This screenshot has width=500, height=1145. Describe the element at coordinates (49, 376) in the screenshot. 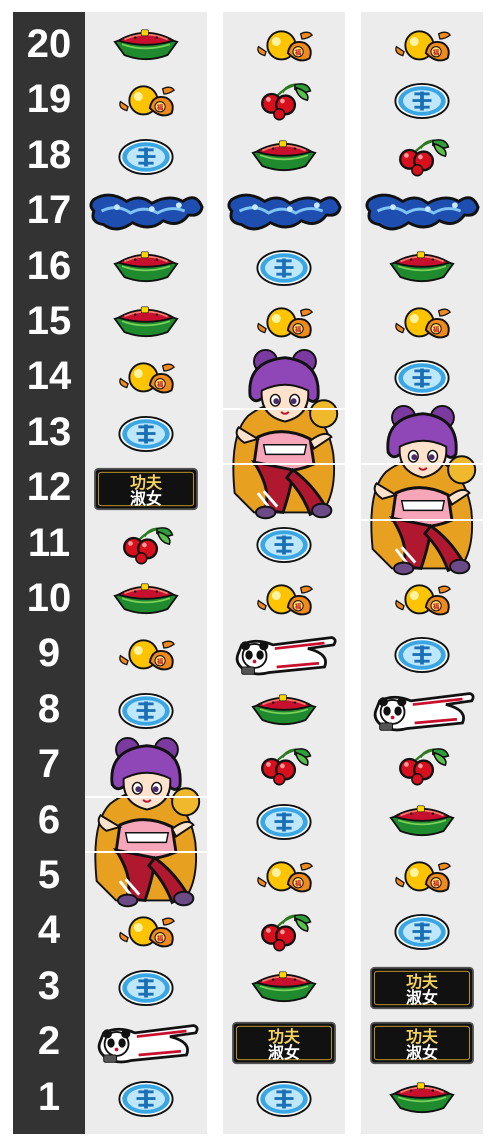

I see `row-number: 14` at that location.